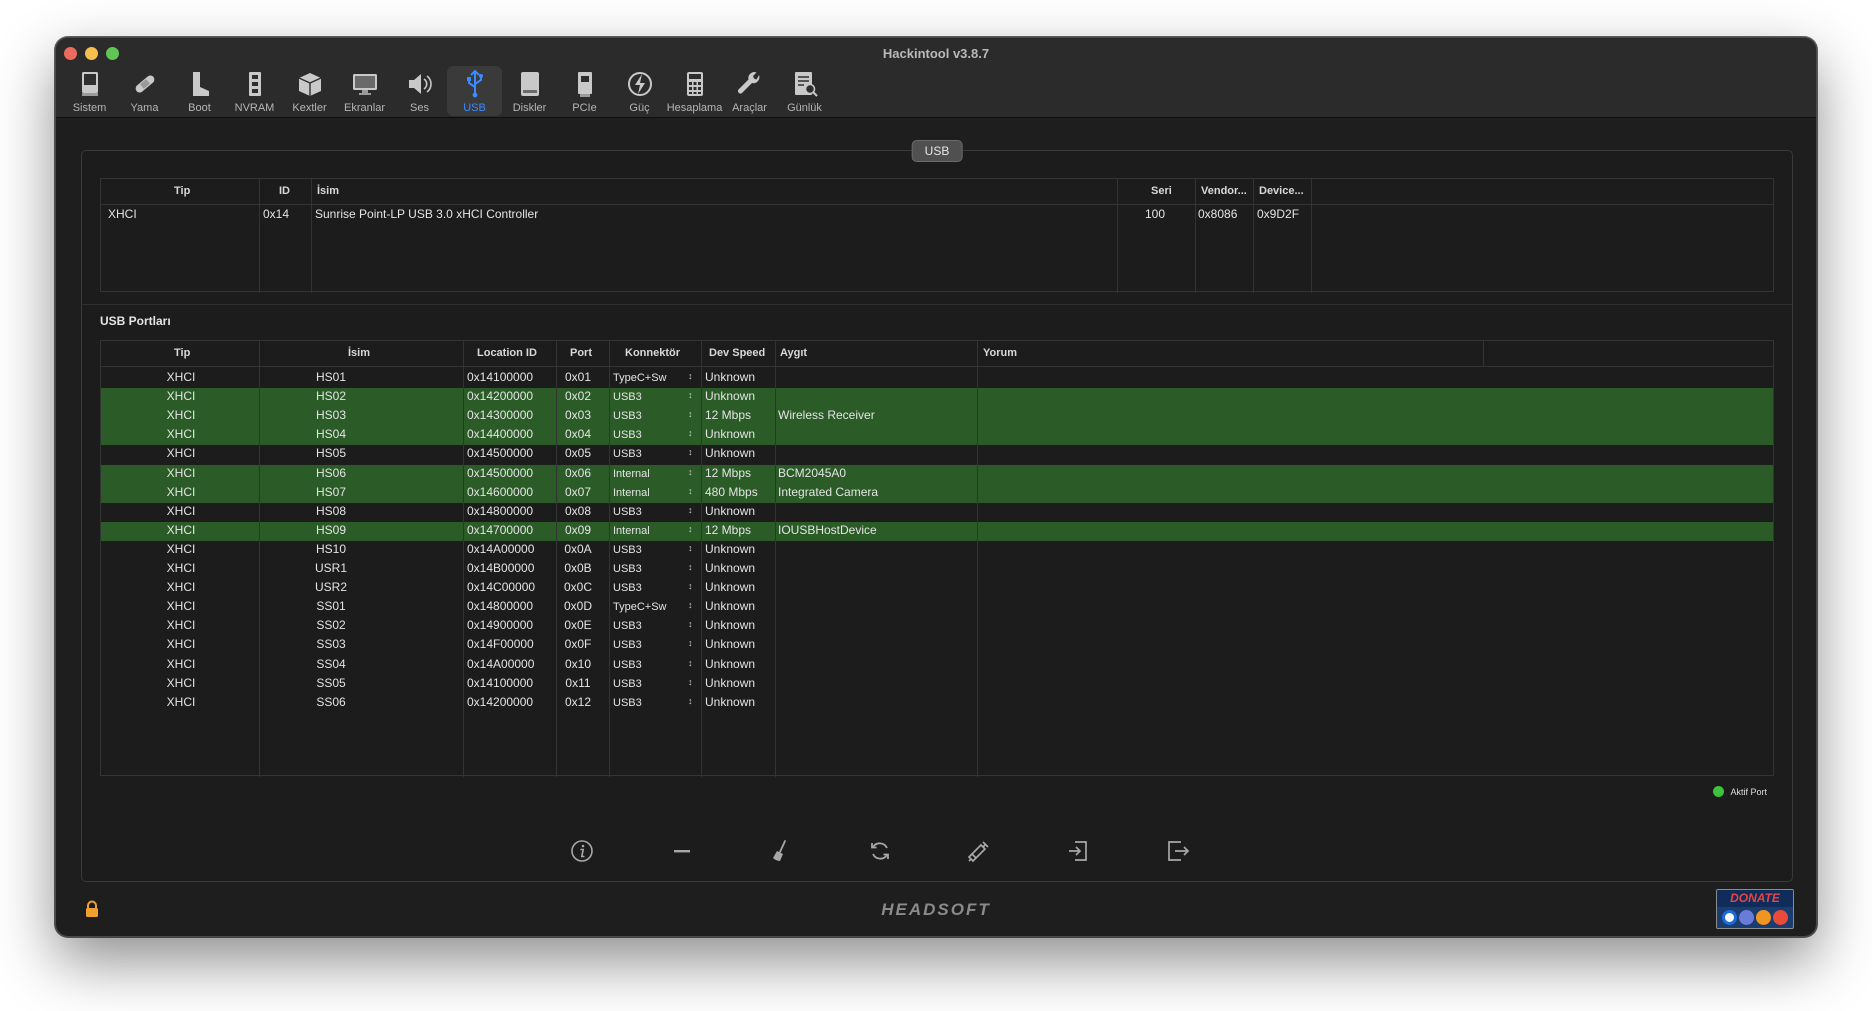 This screenshot has height=1011, width=1872. Describe the element at coordinates (937, 569) in the screenshot. I see `table-row: XHCI USR1 0x14B00000 0x0B USB3 Unknown ↕` at that location.